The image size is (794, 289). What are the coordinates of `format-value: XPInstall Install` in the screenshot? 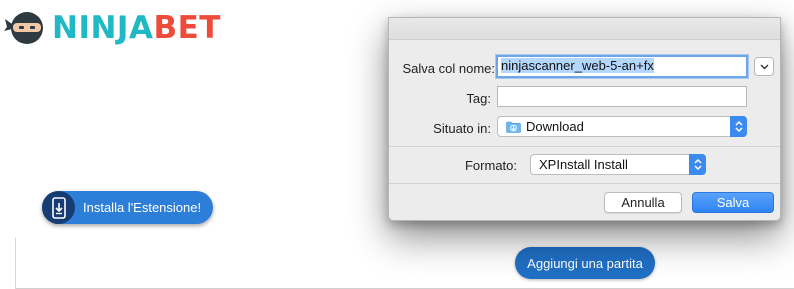 It's located at (583, 164).